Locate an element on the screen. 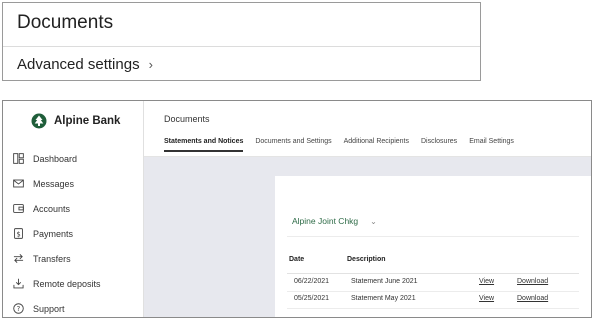  dollar-icon: $ is located at coordinates (18, 233).